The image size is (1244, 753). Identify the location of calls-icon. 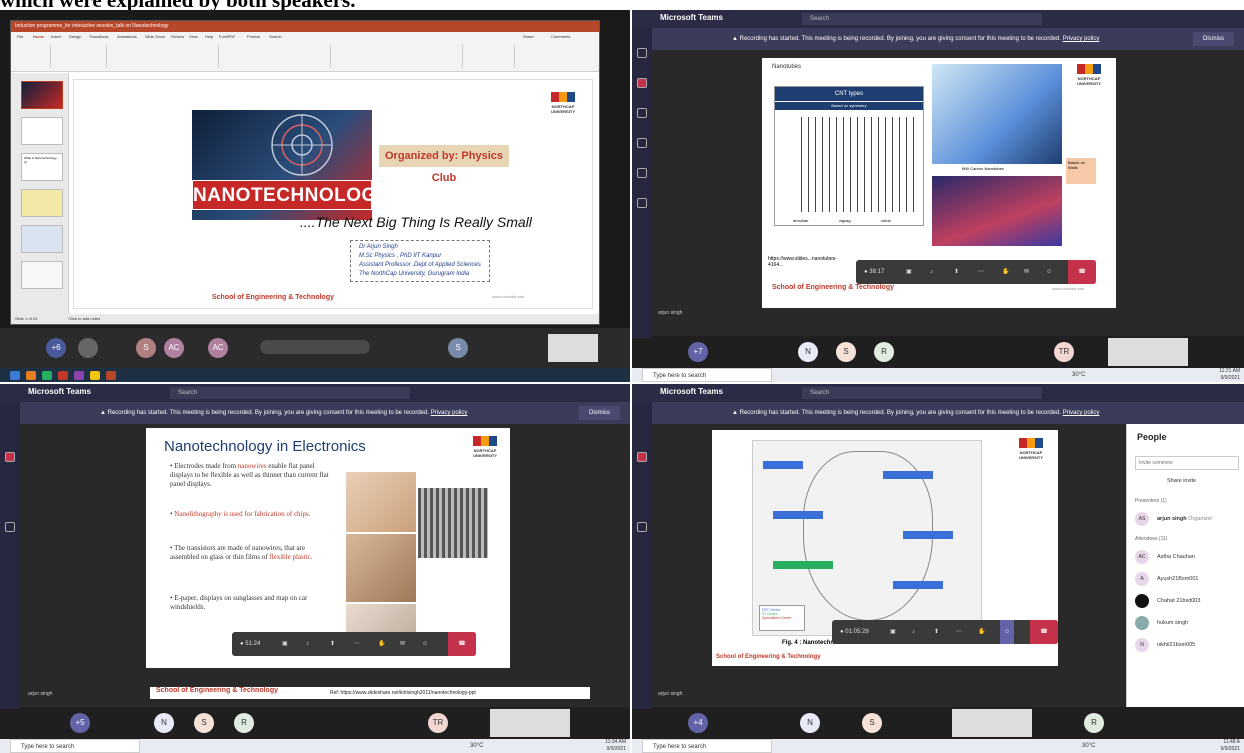
(642, 203).